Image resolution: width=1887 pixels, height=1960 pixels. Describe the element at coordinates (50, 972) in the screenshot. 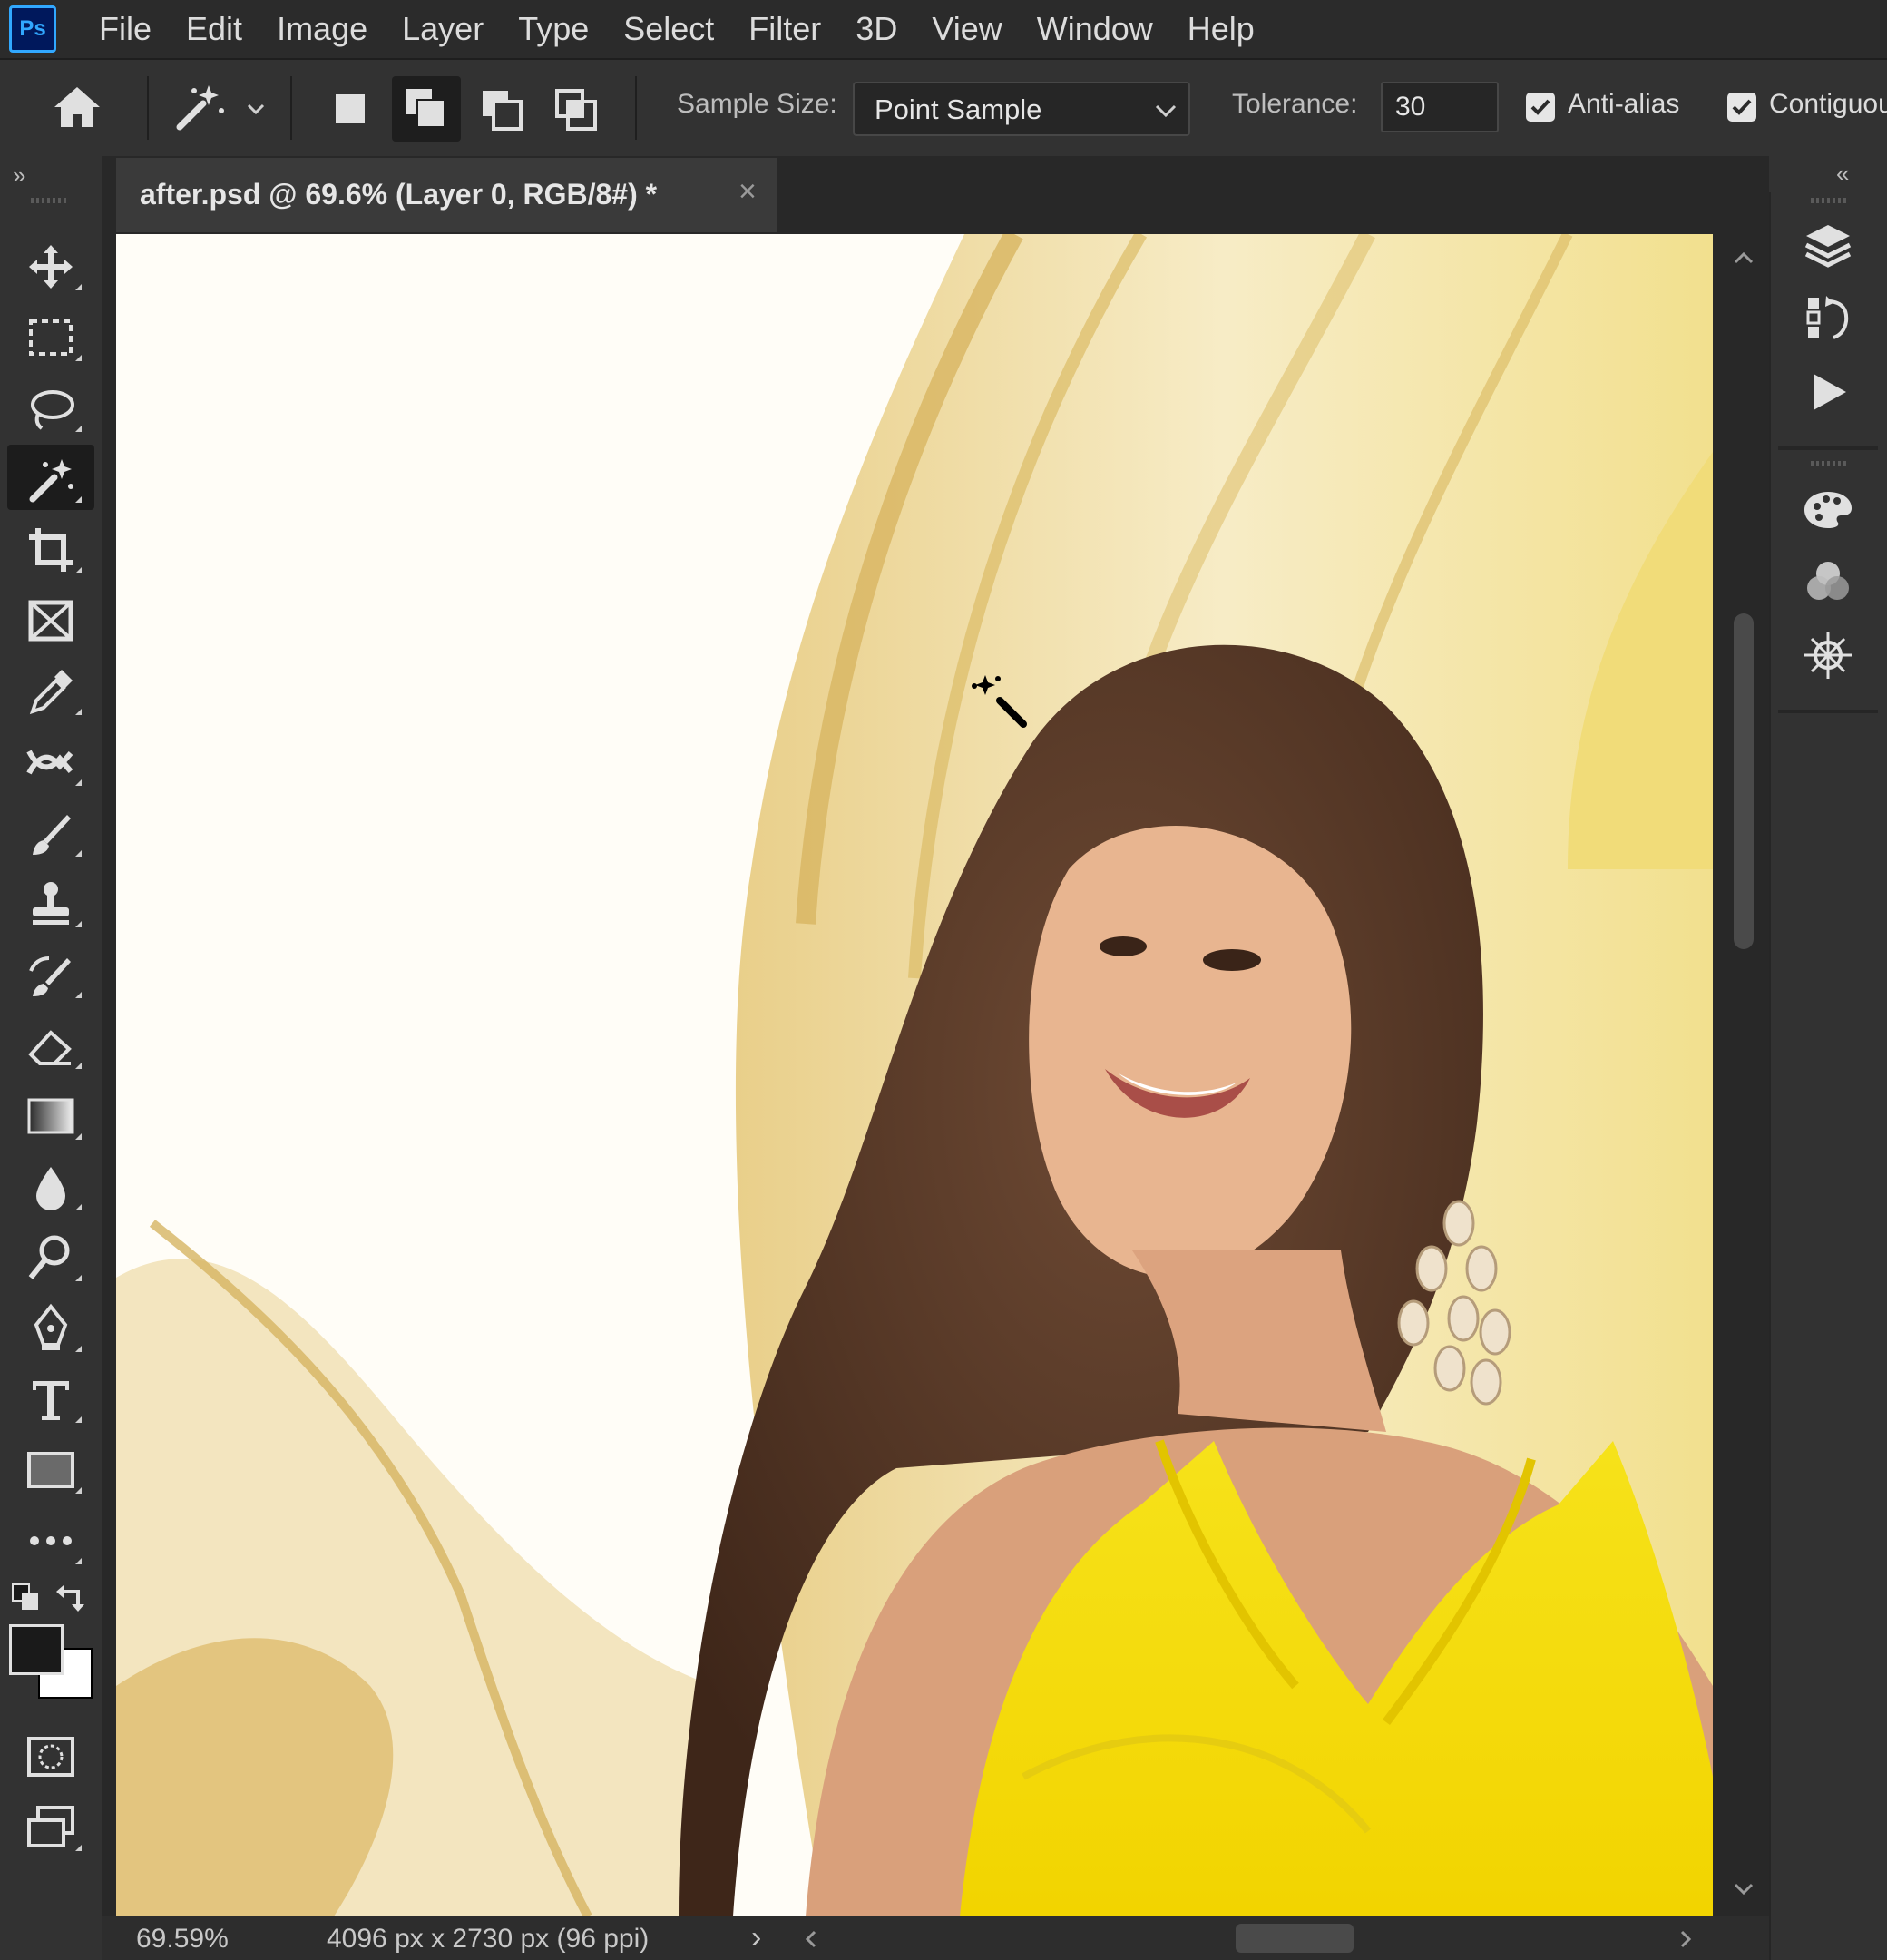

I see `history-brush-tool` at that location.